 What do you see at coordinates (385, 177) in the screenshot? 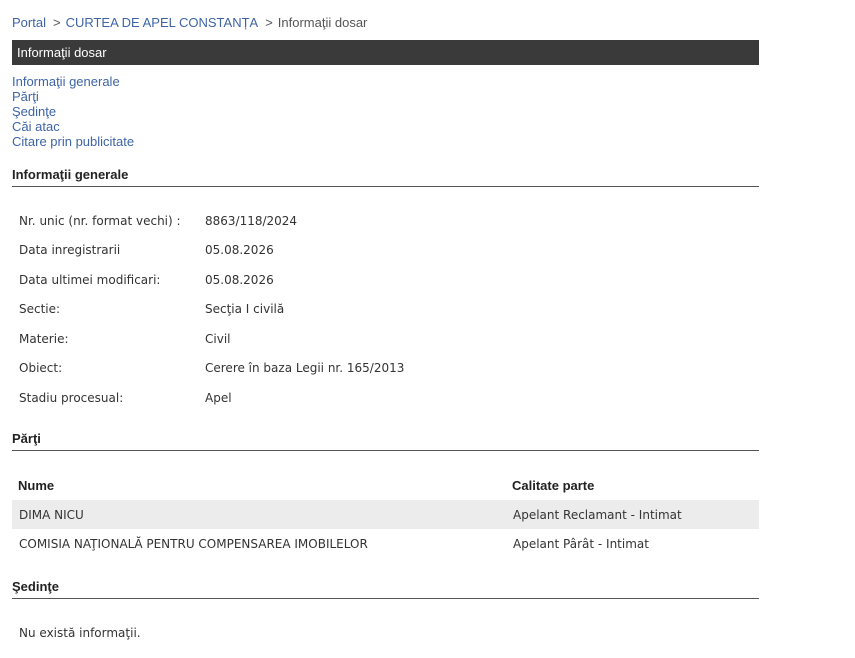
I see `section-title-general: Informaţii generale` at bounding box center [385, 177].